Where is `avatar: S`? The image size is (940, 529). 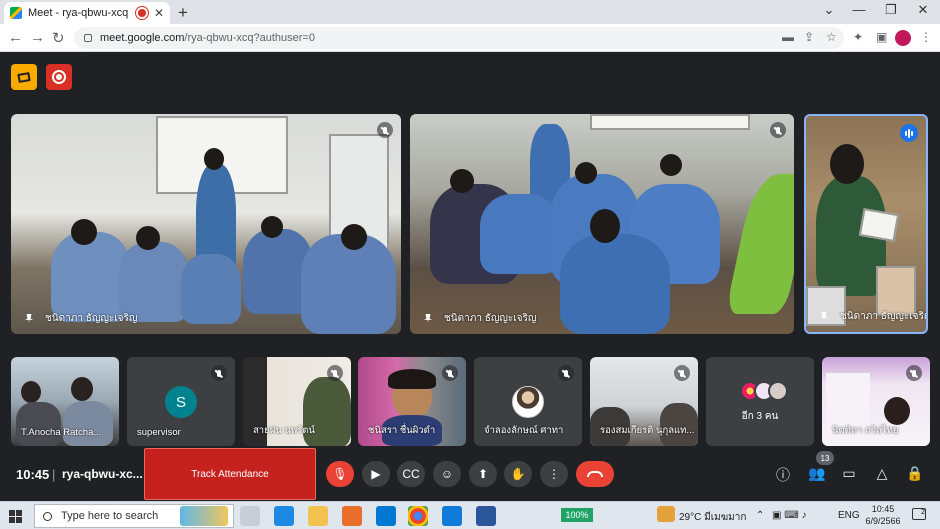
avatar: S is located at coordinates (181, 402).